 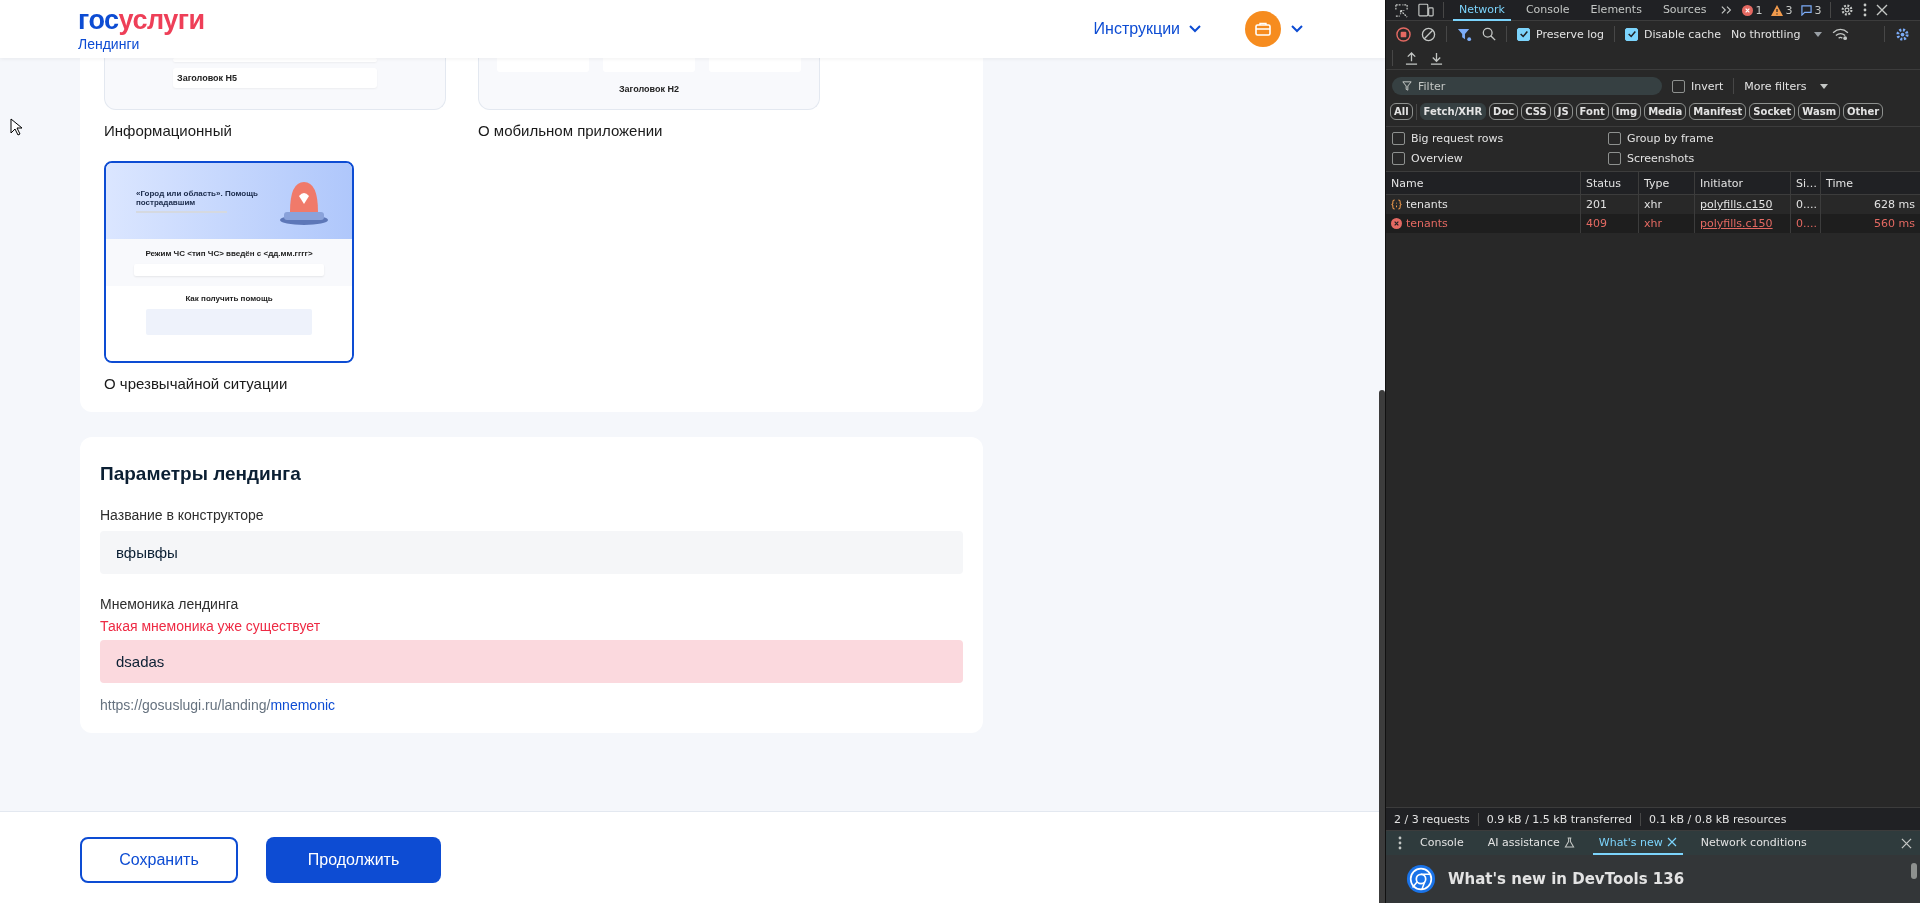 What do you see at coordinates (1786, 86) in the screenshot?
I see `more-filters-dropdown: More filters` at bounding box center [1786, 86].